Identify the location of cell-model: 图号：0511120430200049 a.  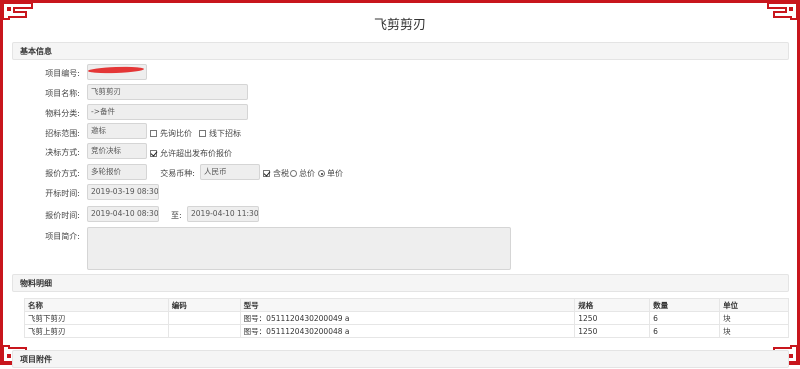
(407, 318).